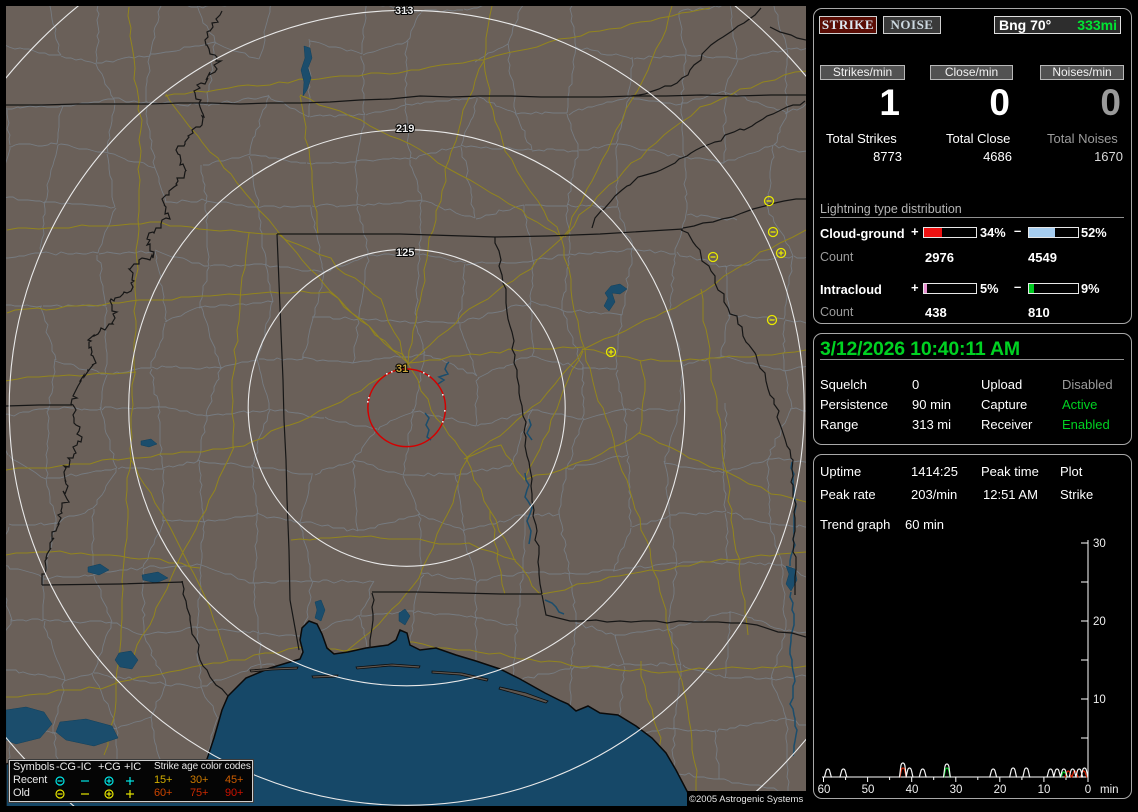  Describe the element at coordinates (824, 790) in the screenshot. I see `svg-text: 60` at that location.